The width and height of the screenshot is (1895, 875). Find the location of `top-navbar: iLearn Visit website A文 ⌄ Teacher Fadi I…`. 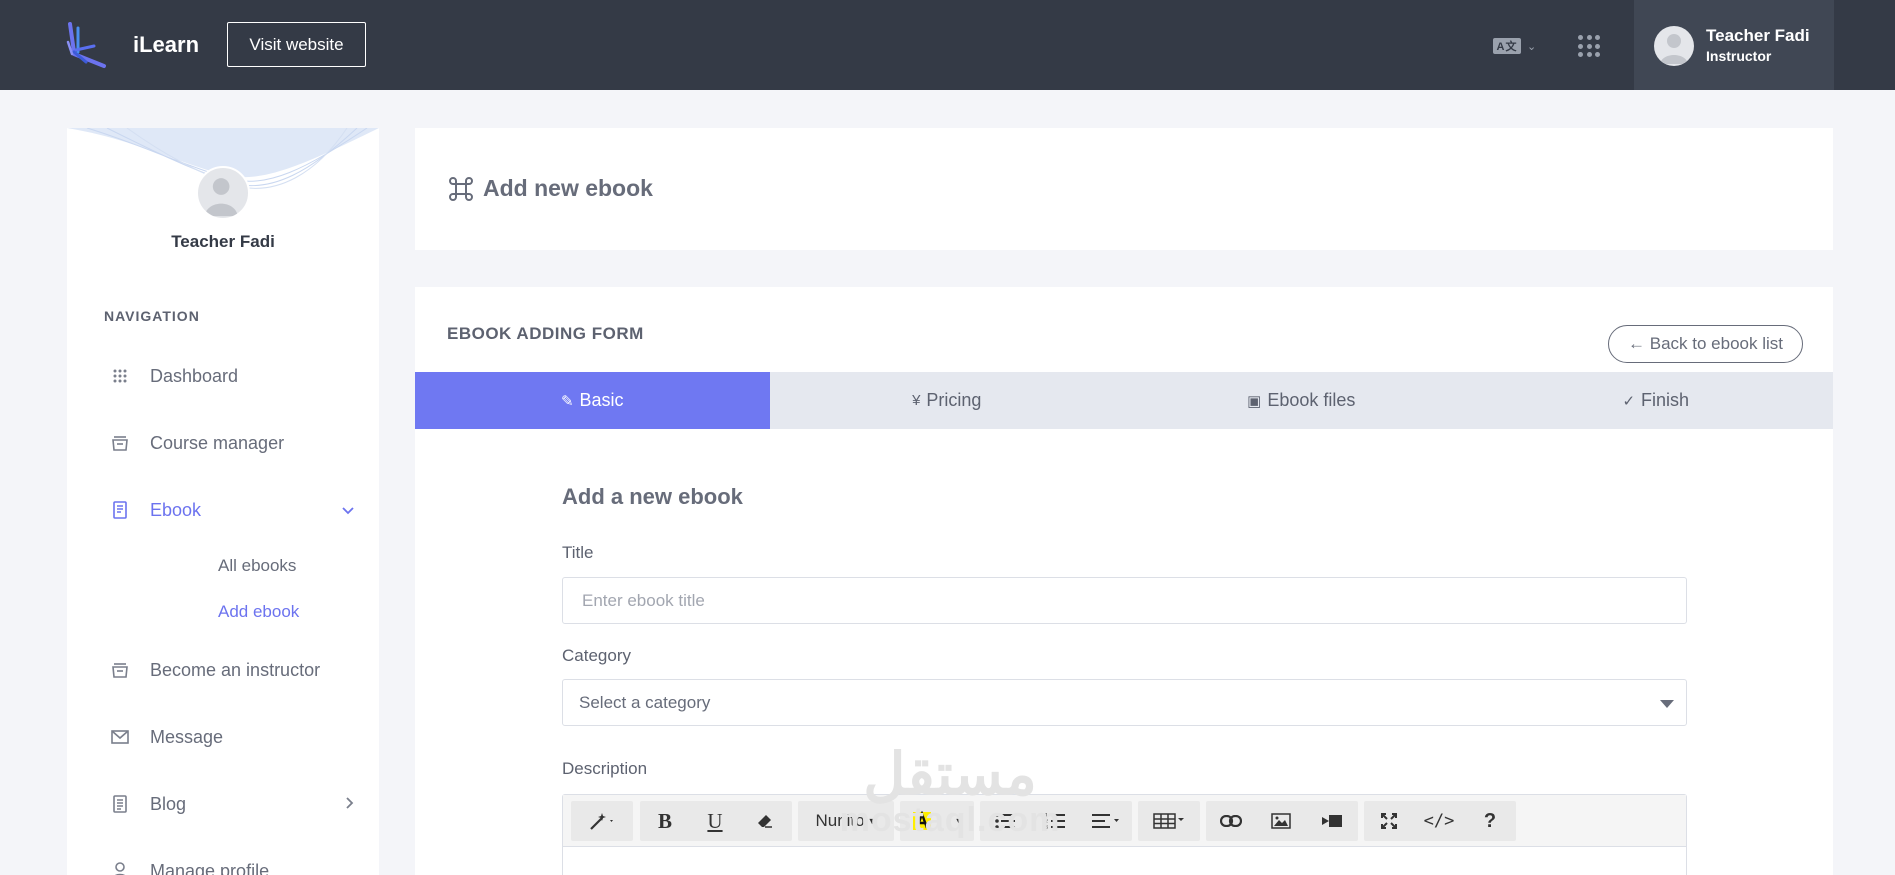

top-navbar: iLearn Visit website A文 ⌄ Teacher Fadi I… is located at coordinates (947, 45).